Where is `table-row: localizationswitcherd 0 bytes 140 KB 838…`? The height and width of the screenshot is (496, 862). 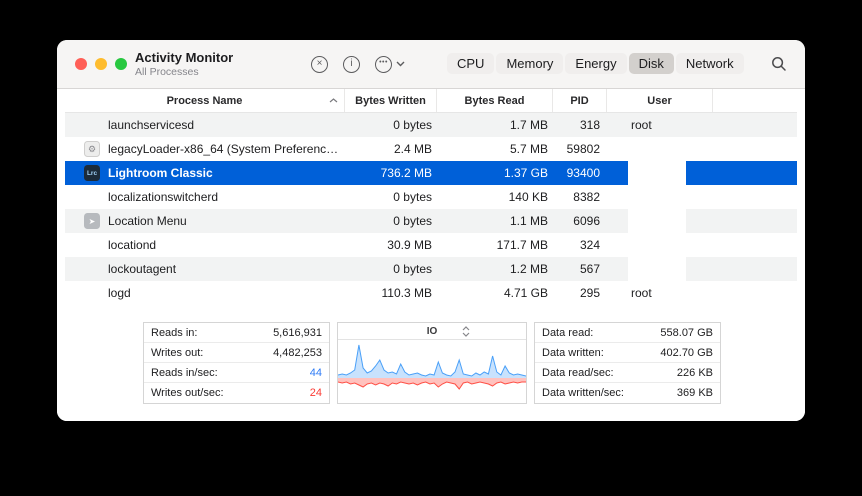 table-row: localizationswitcherd 0 bytes 140 KB 838… is located at coordinates (431, 197).